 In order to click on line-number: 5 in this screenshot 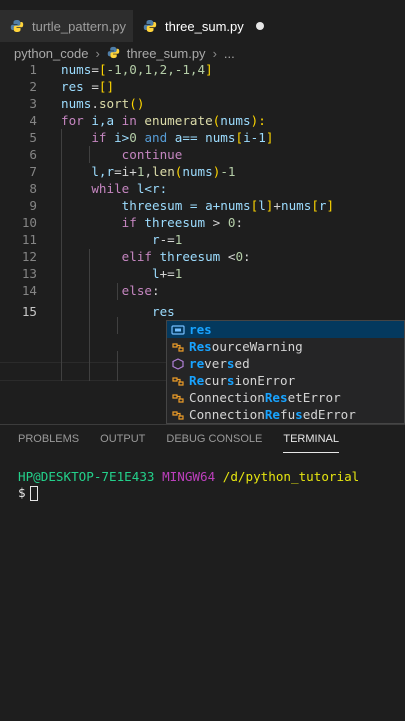, I will do `click(33, 137)`.